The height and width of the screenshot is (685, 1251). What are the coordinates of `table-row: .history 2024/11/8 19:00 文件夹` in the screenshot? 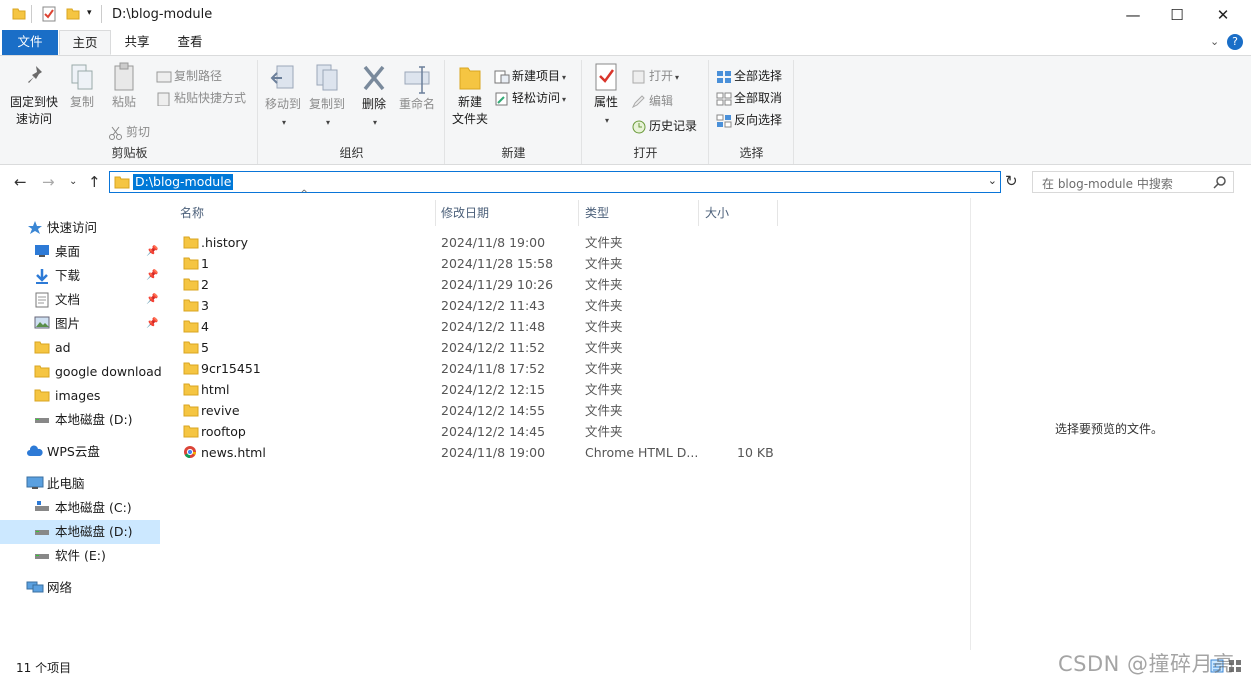 It's located at (480, 242).